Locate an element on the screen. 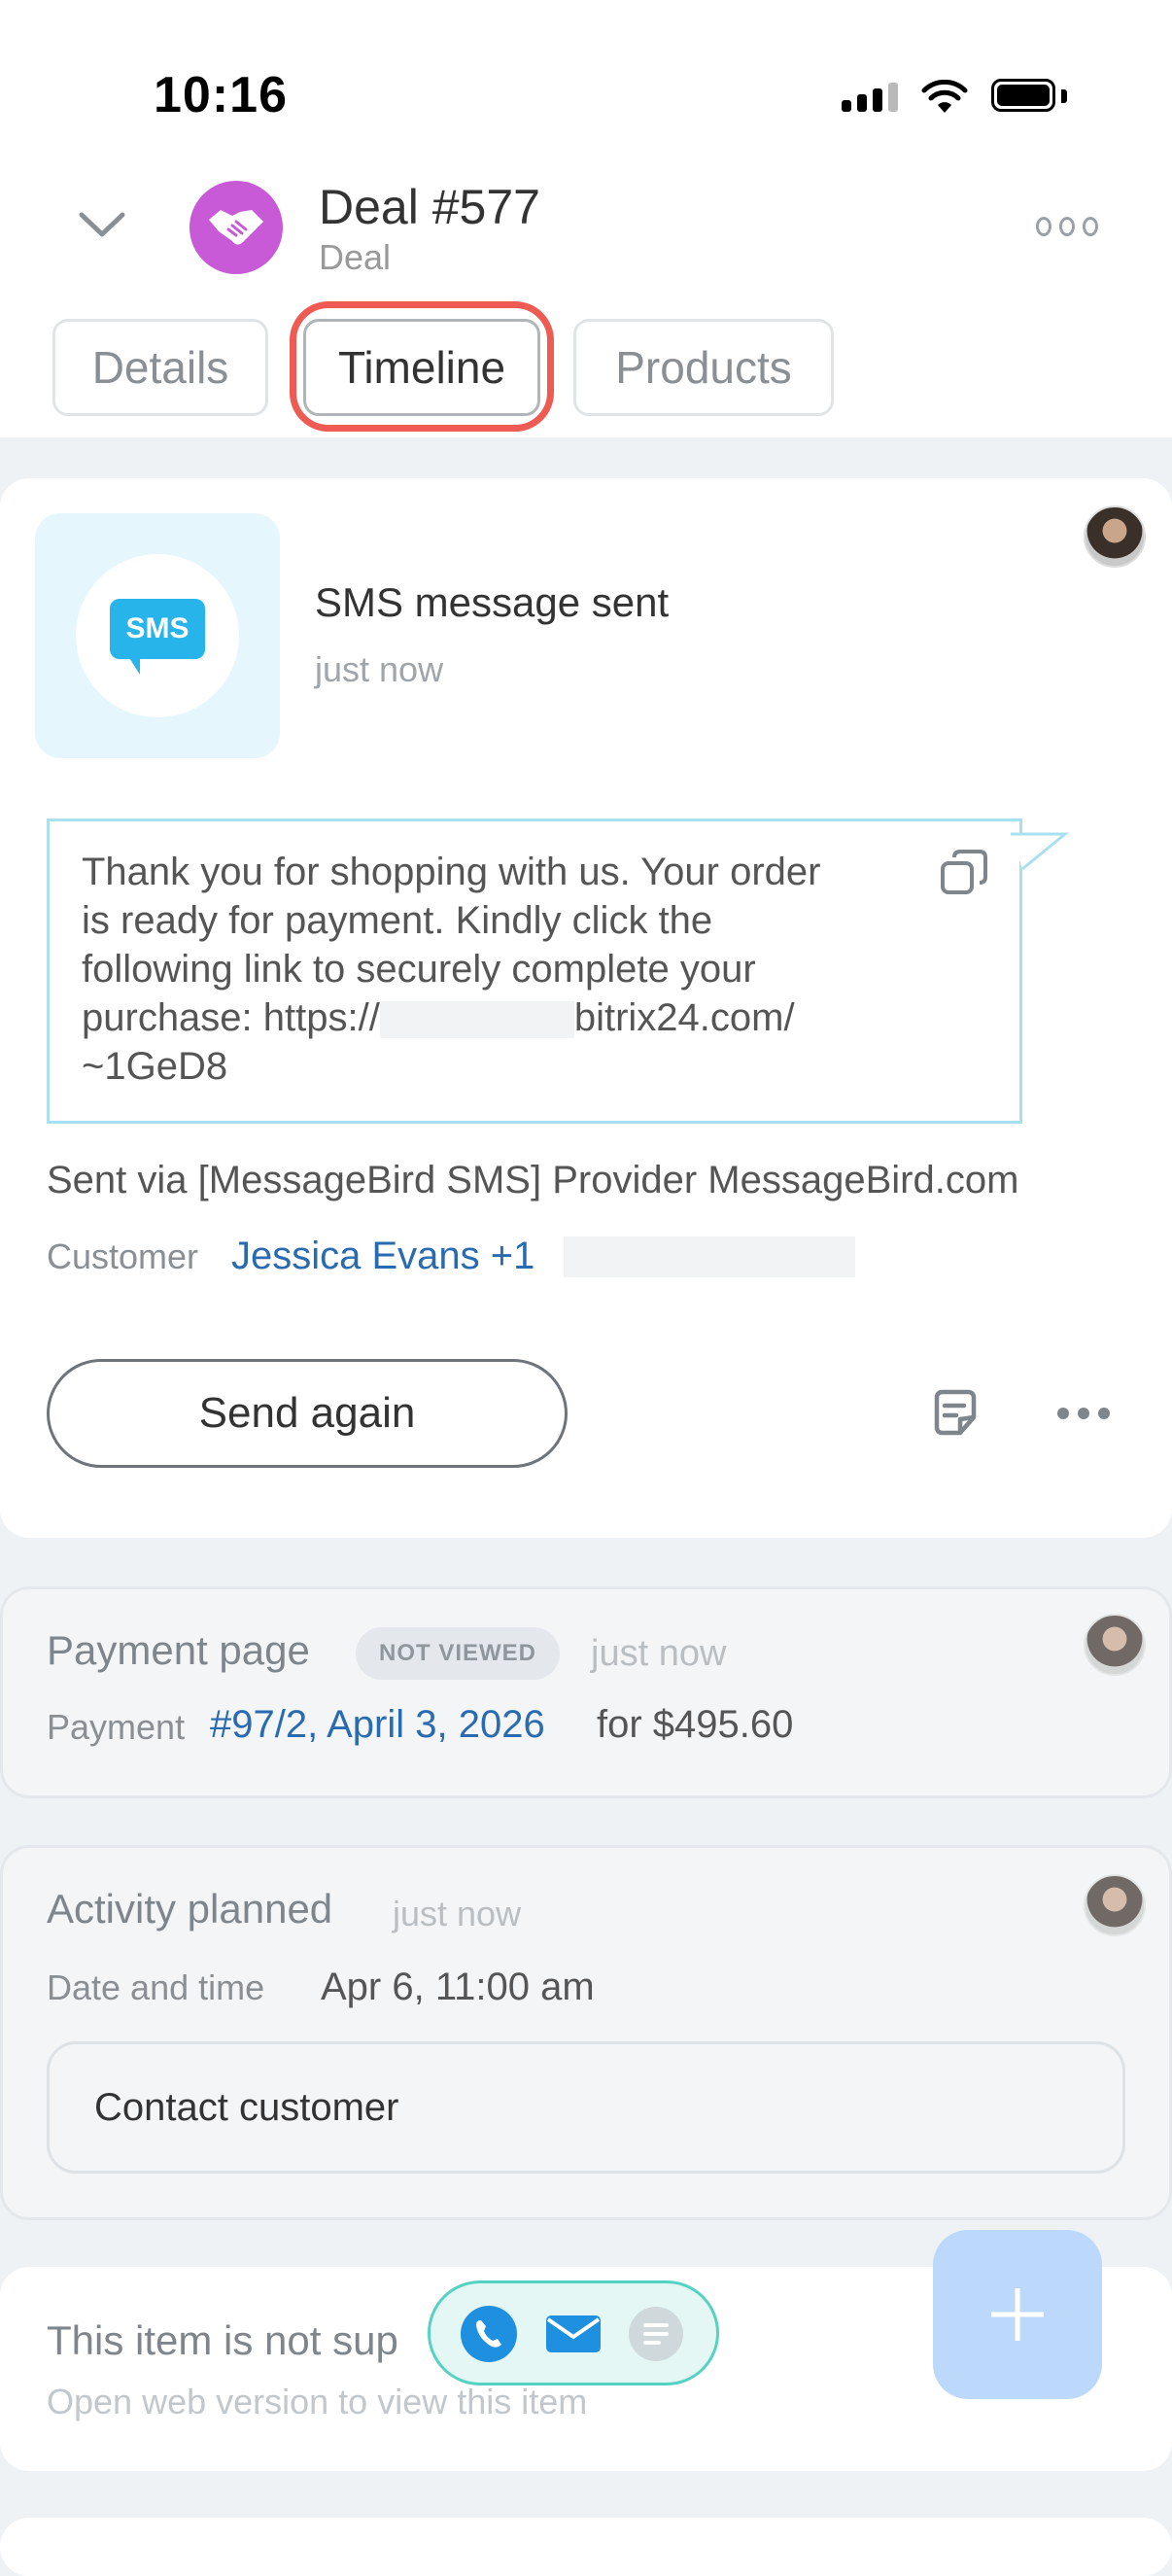 The height and width of the screenshot is (2576, 1172). unsupported-title: This item is not sup is located at coordinates (223, 2340).